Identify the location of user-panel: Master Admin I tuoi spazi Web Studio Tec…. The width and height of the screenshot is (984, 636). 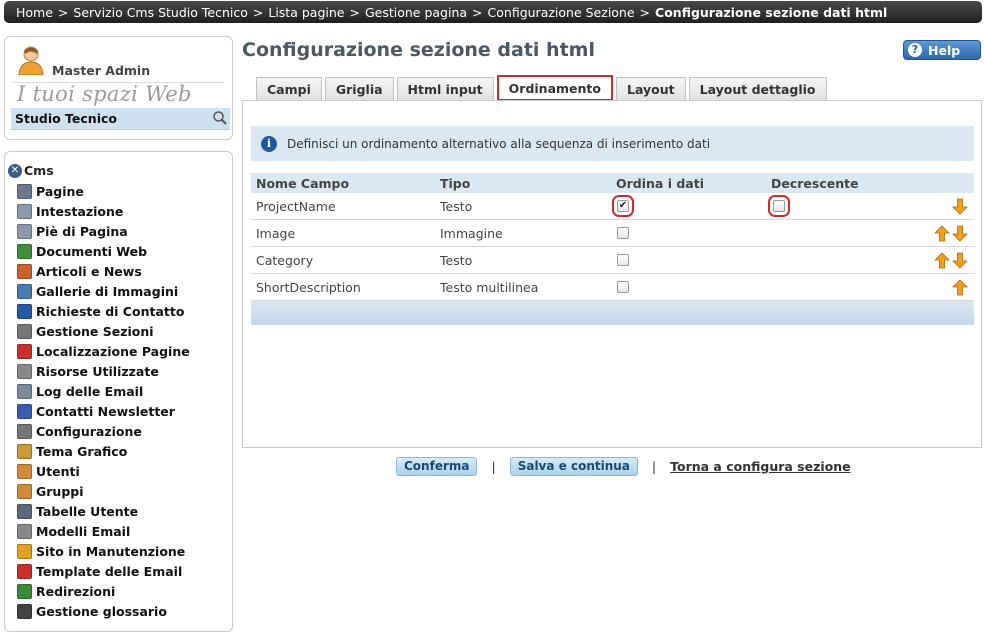
(118, 88).